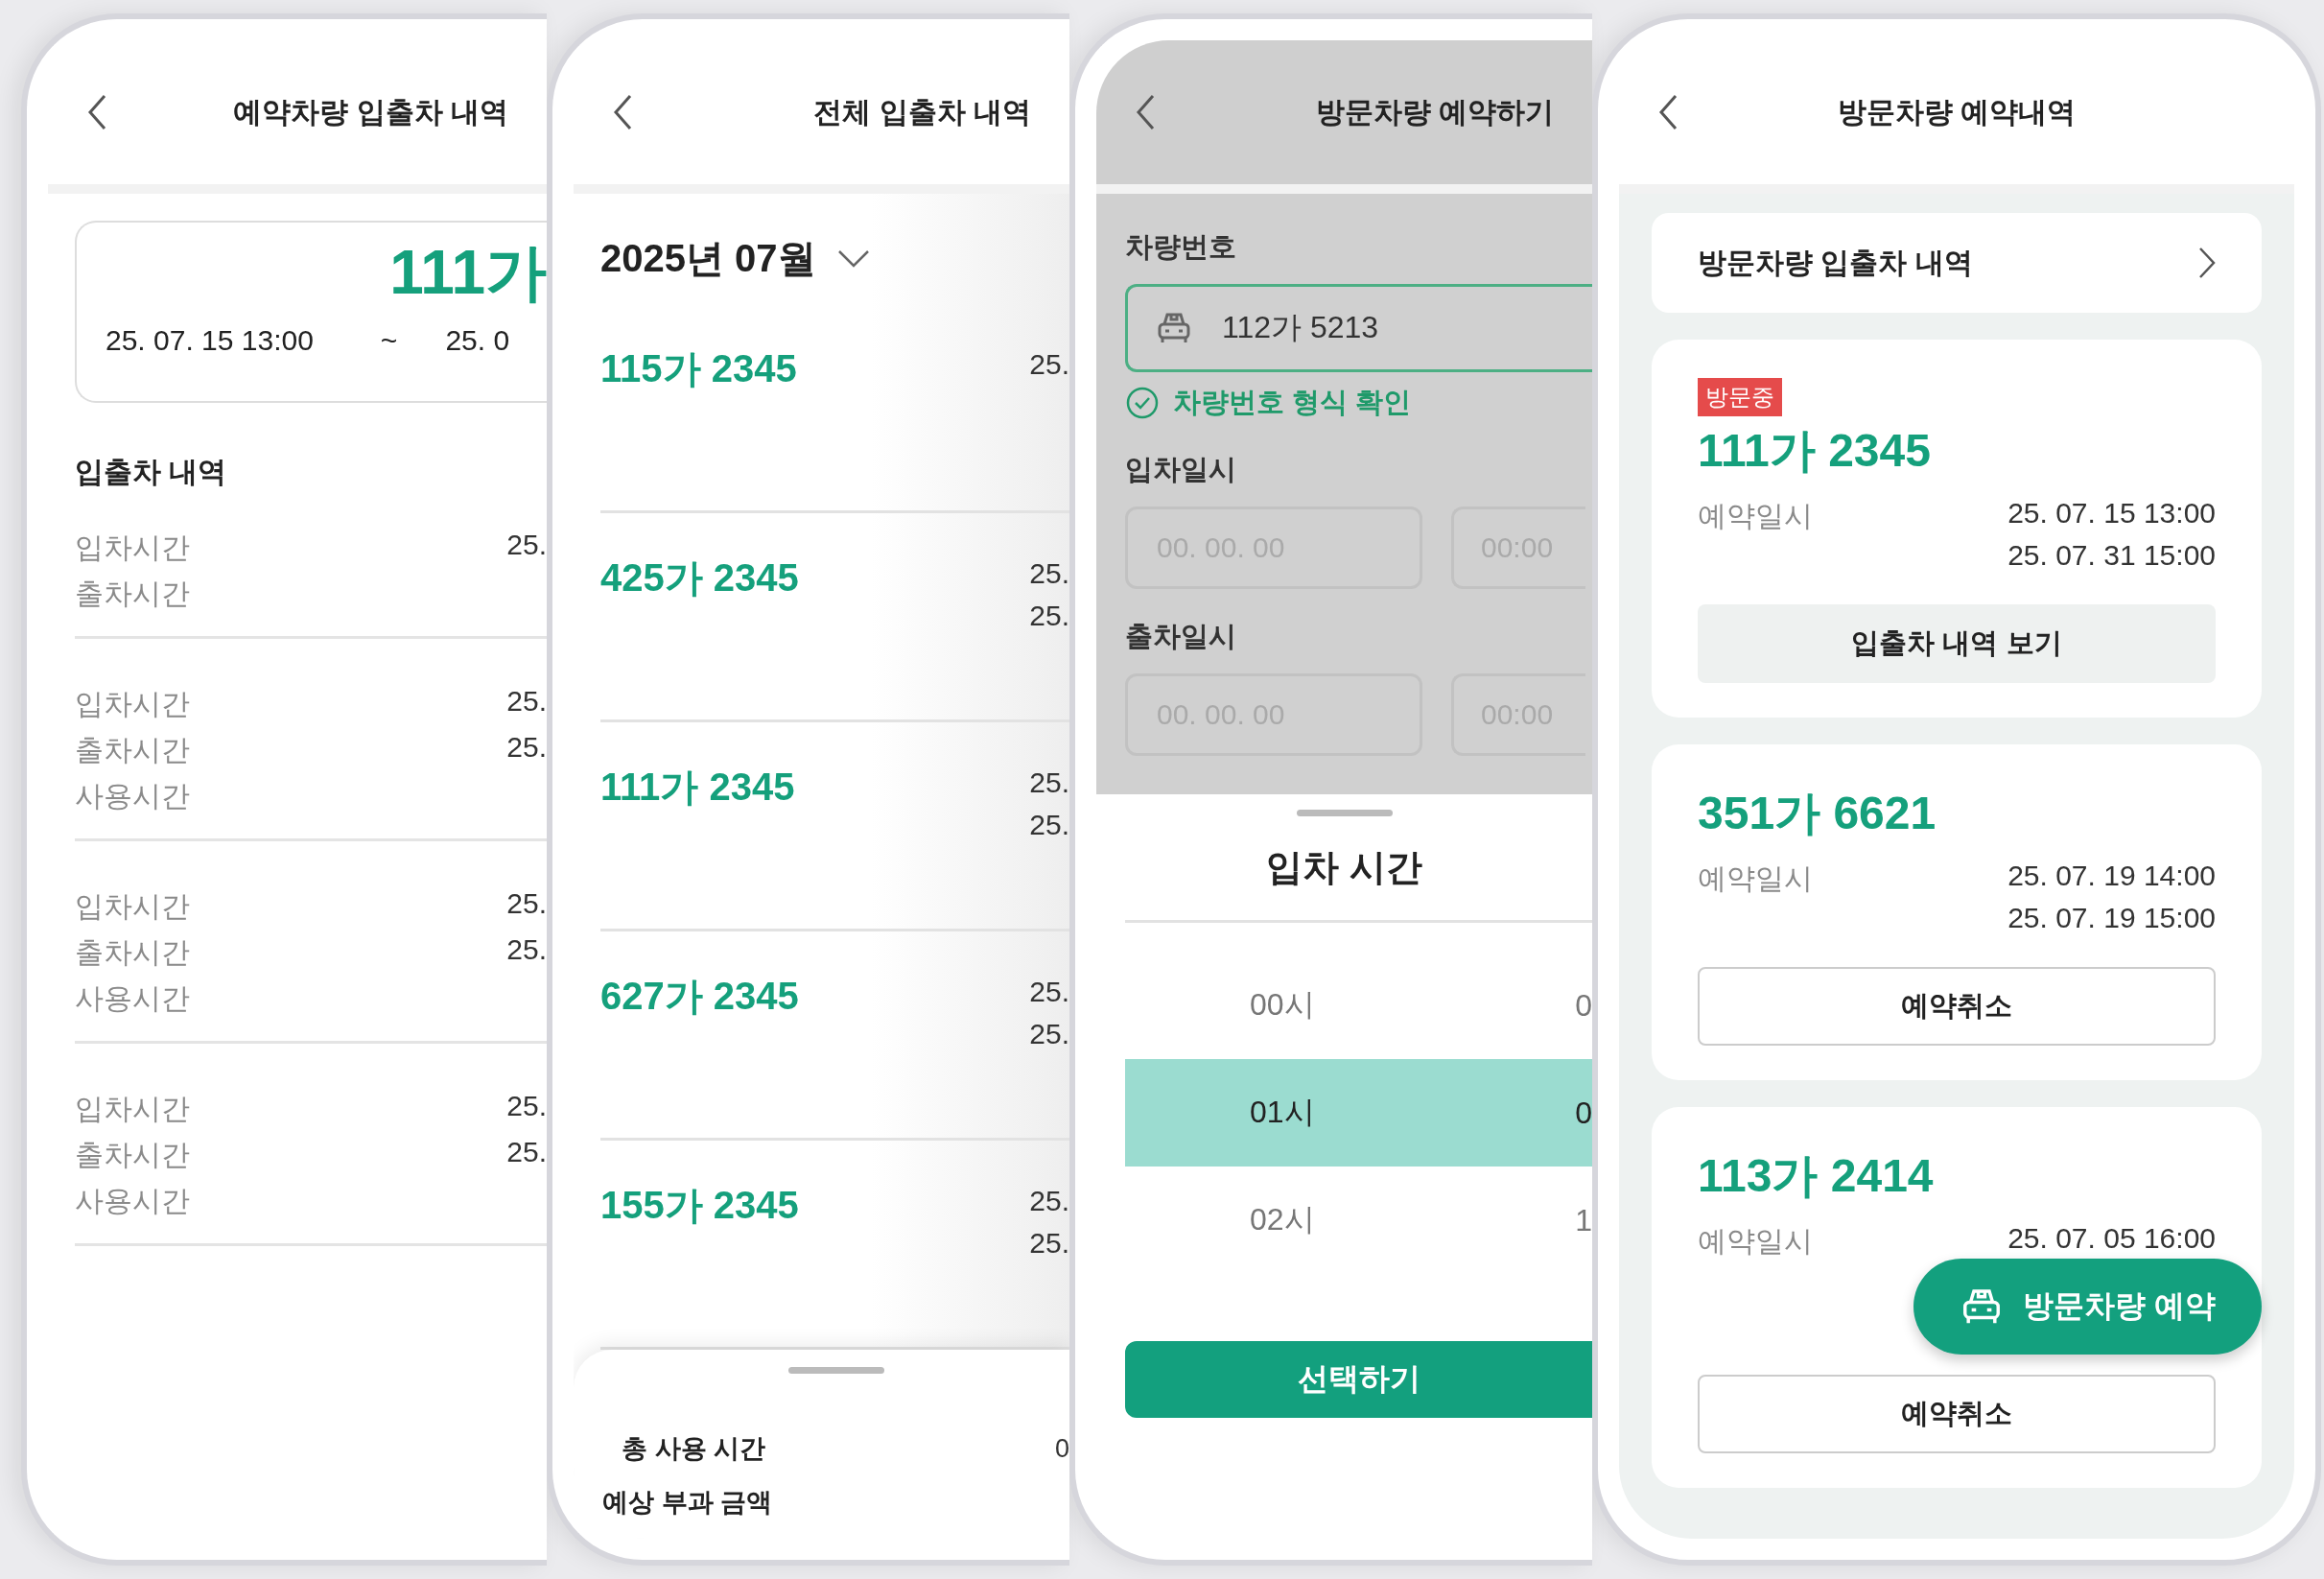 The image size is (2324, 1579). I want to click on time-option: 02시 1, so click(1358, 1220).